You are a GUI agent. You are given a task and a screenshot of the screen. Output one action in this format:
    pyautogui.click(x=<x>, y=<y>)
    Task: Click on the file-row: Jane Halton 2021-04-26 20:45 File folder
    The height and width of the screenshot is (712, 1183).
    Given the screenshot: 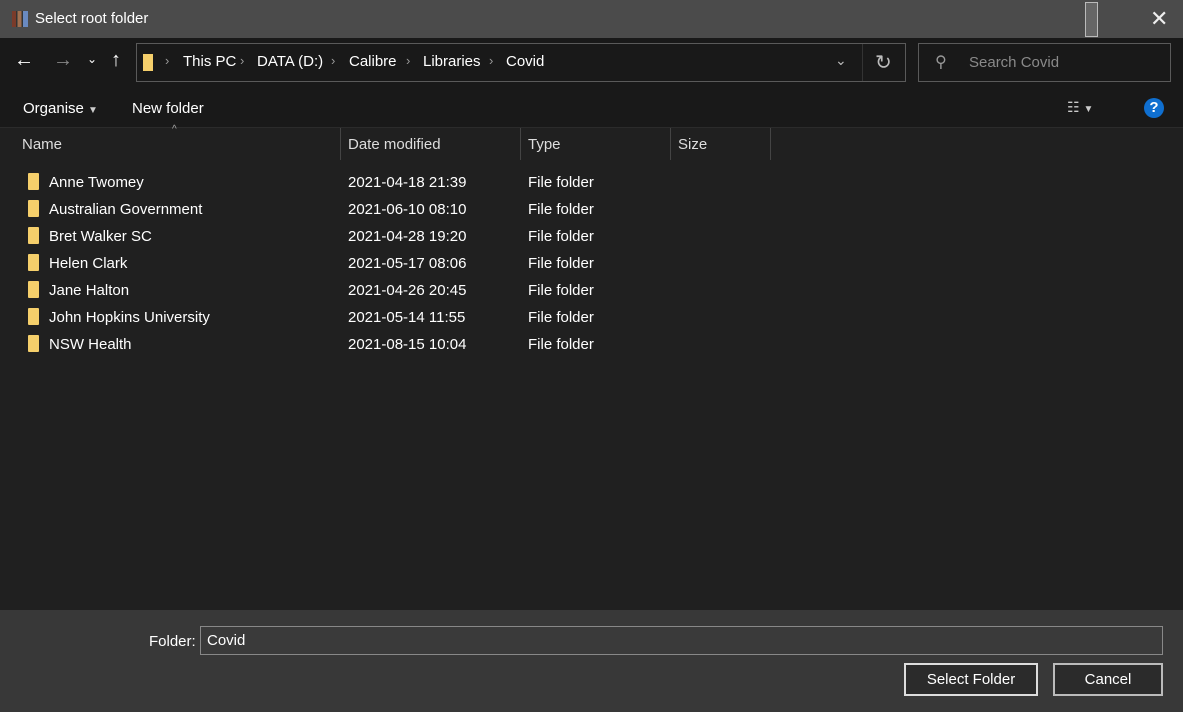 What is the action you would take?
    pyautogui.click(x=390, y=290)
    